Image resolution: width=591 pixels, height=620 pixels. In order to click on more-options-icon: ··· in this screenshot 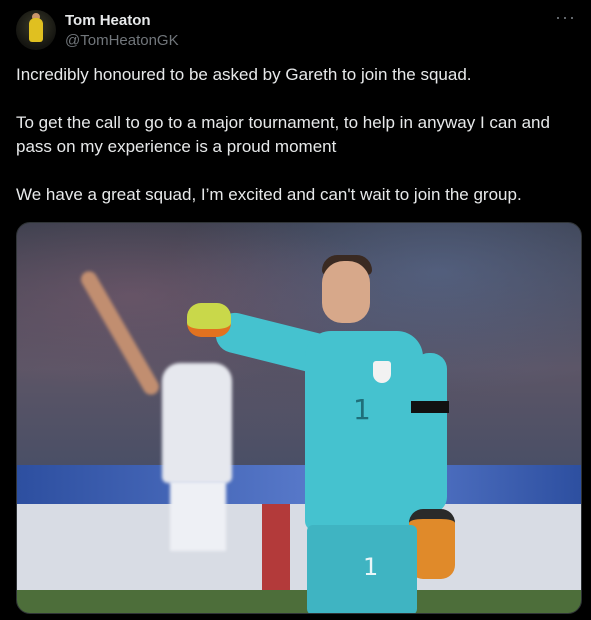, I will do `click(565, 17)`.